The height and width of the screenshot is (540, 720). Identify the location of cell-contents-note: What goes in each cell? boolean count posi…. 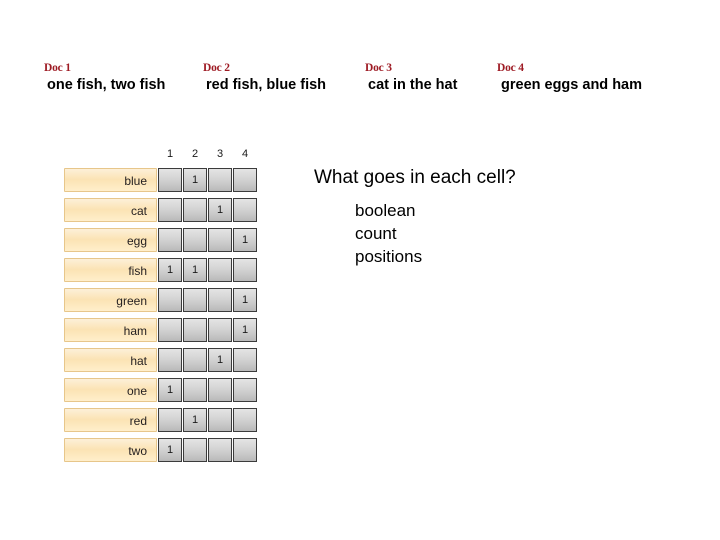
(509, 217).